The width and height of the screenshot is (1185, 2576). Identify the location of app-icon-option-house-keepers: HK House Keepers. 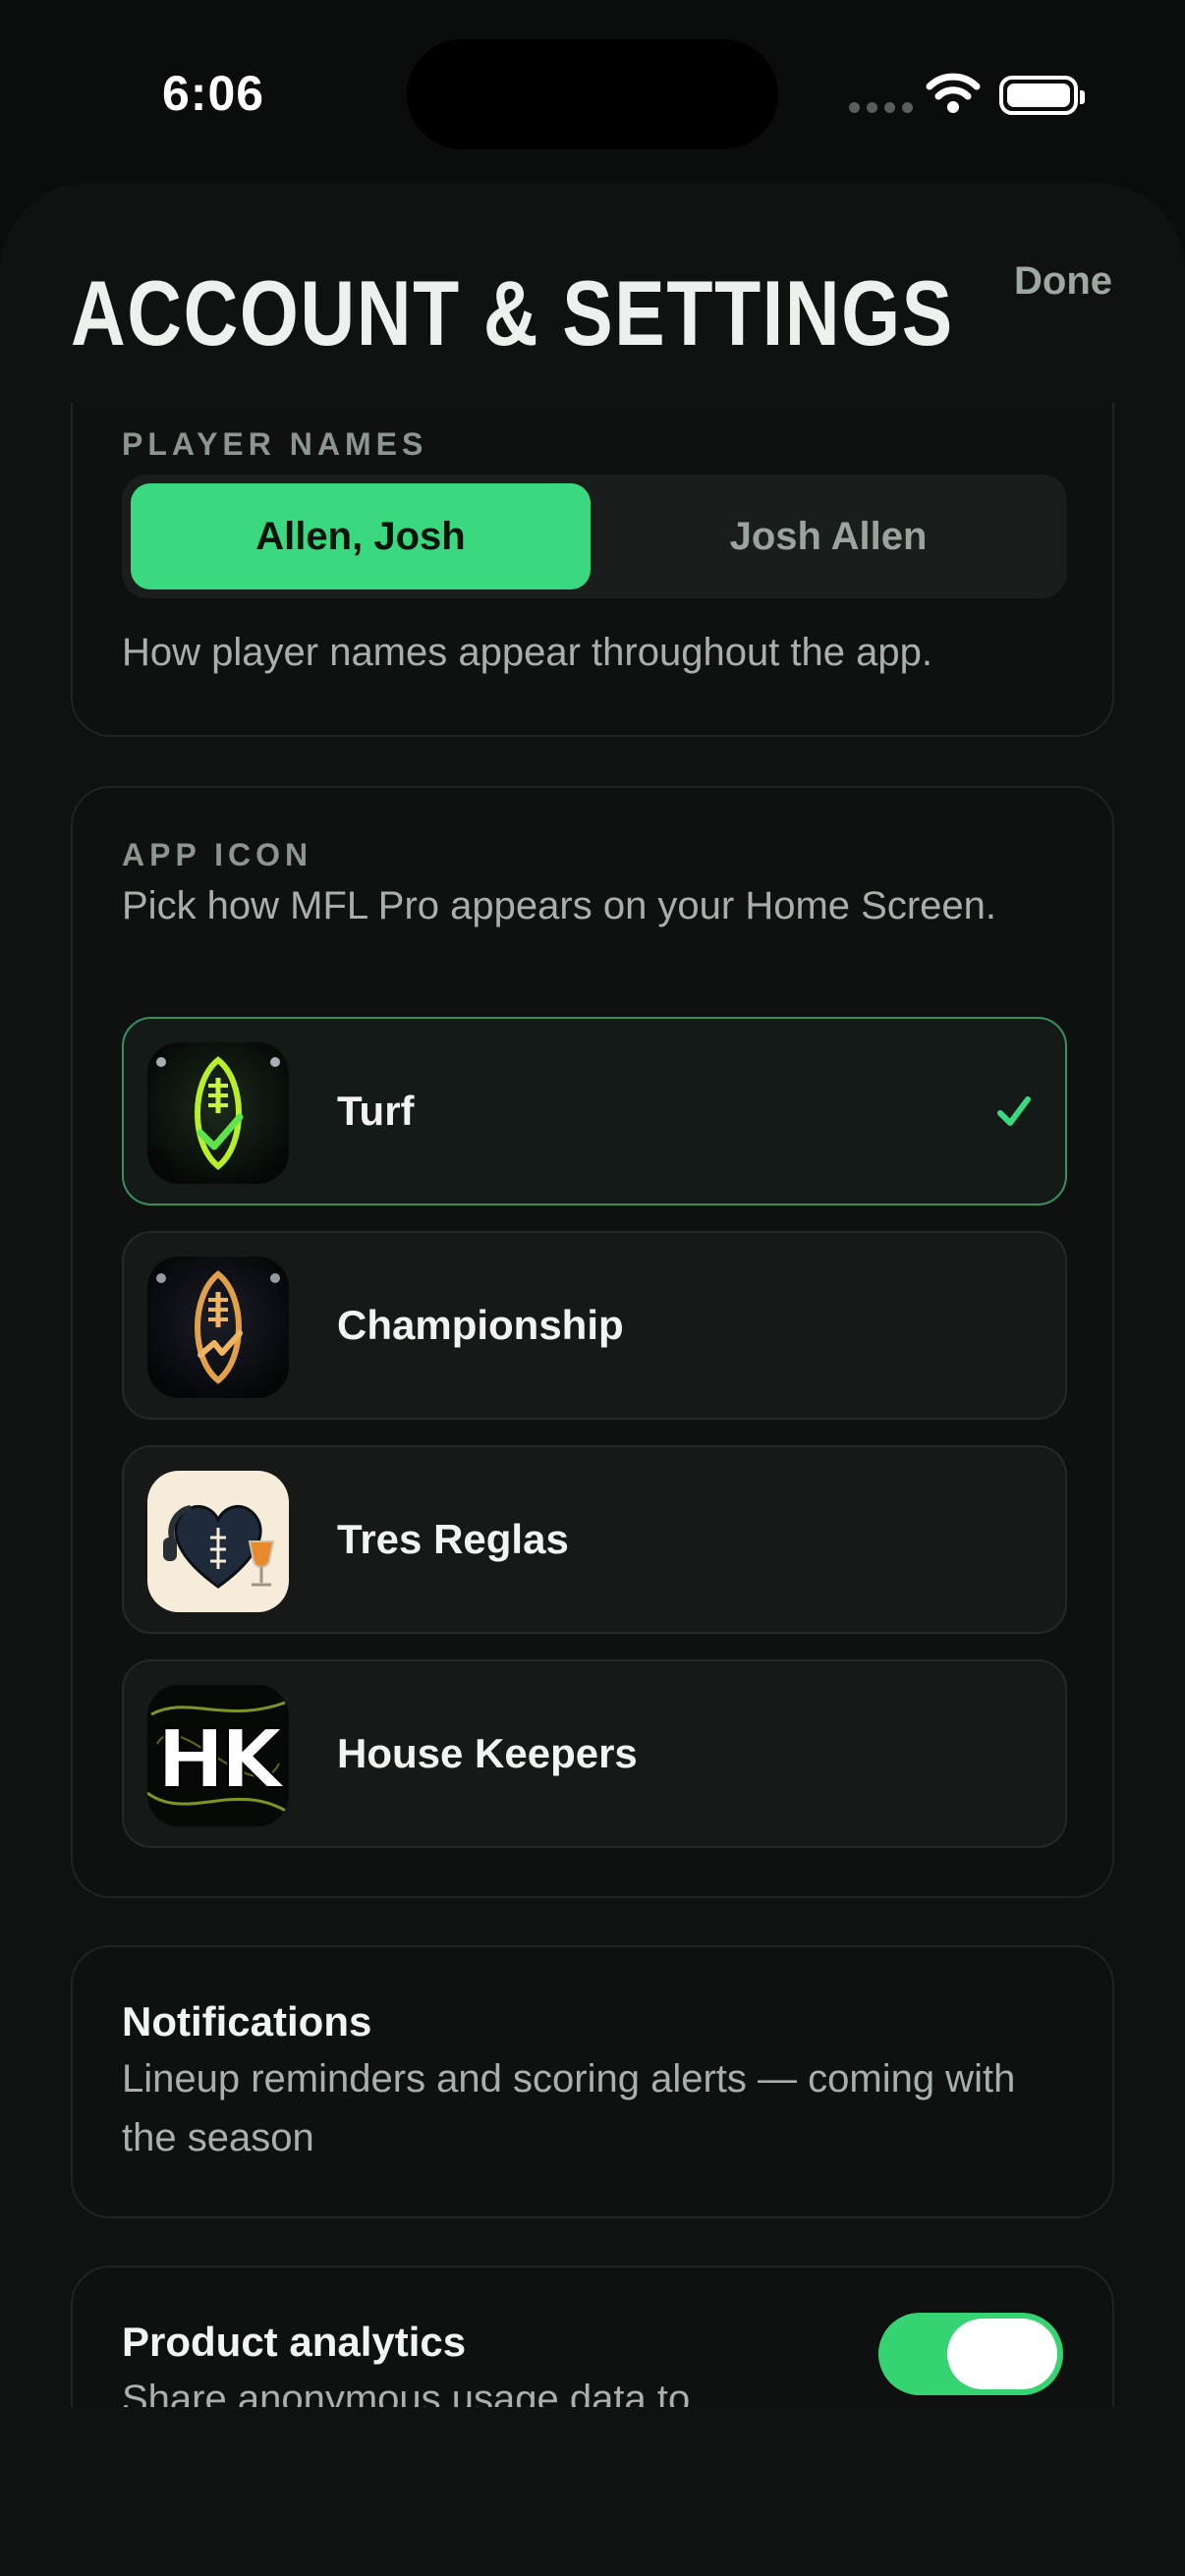
(594, 1753).